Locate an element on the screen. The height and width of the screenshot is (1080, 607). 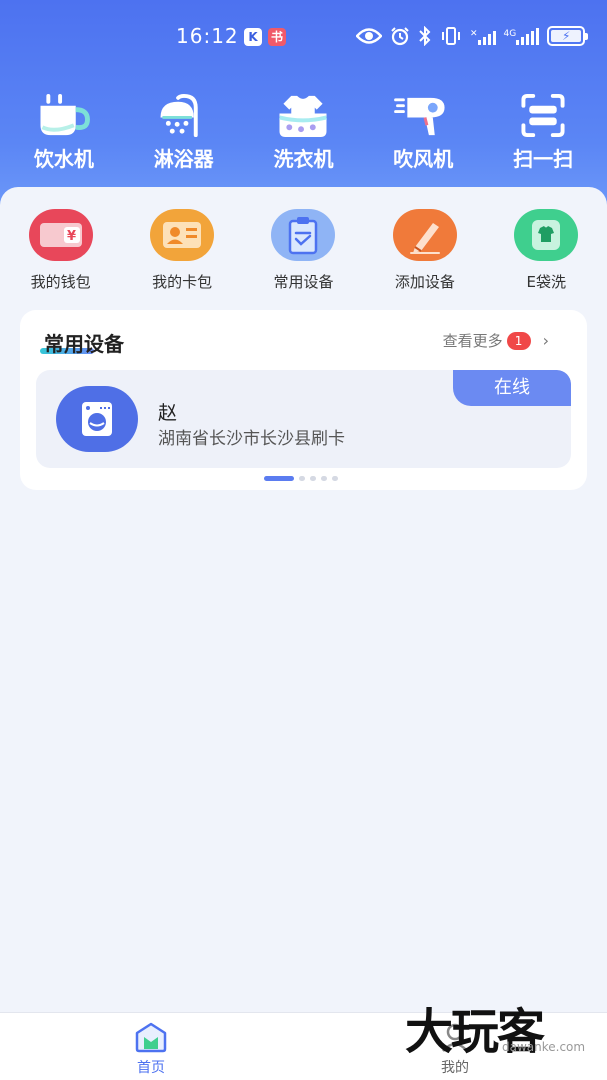
battery-icon: ⚡ is located at coordinates (568, 36).